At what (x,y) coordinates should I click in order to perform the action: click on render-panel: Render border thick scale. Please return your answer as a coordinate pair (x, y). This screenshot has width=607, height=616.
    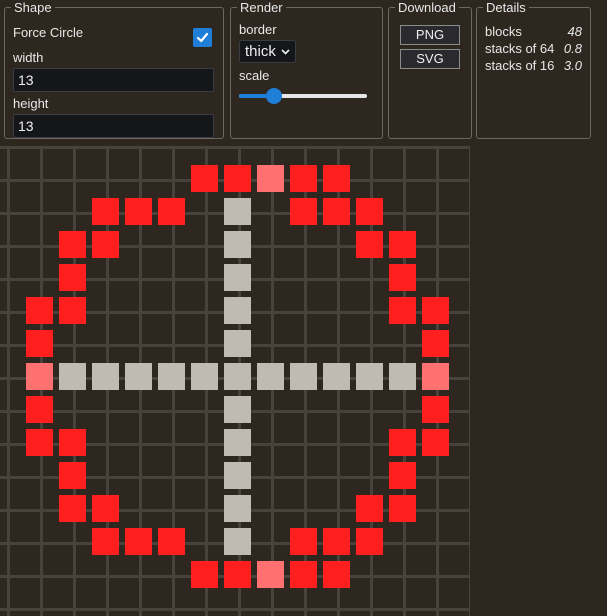
    Looking at the image, I should click on (306, 69).